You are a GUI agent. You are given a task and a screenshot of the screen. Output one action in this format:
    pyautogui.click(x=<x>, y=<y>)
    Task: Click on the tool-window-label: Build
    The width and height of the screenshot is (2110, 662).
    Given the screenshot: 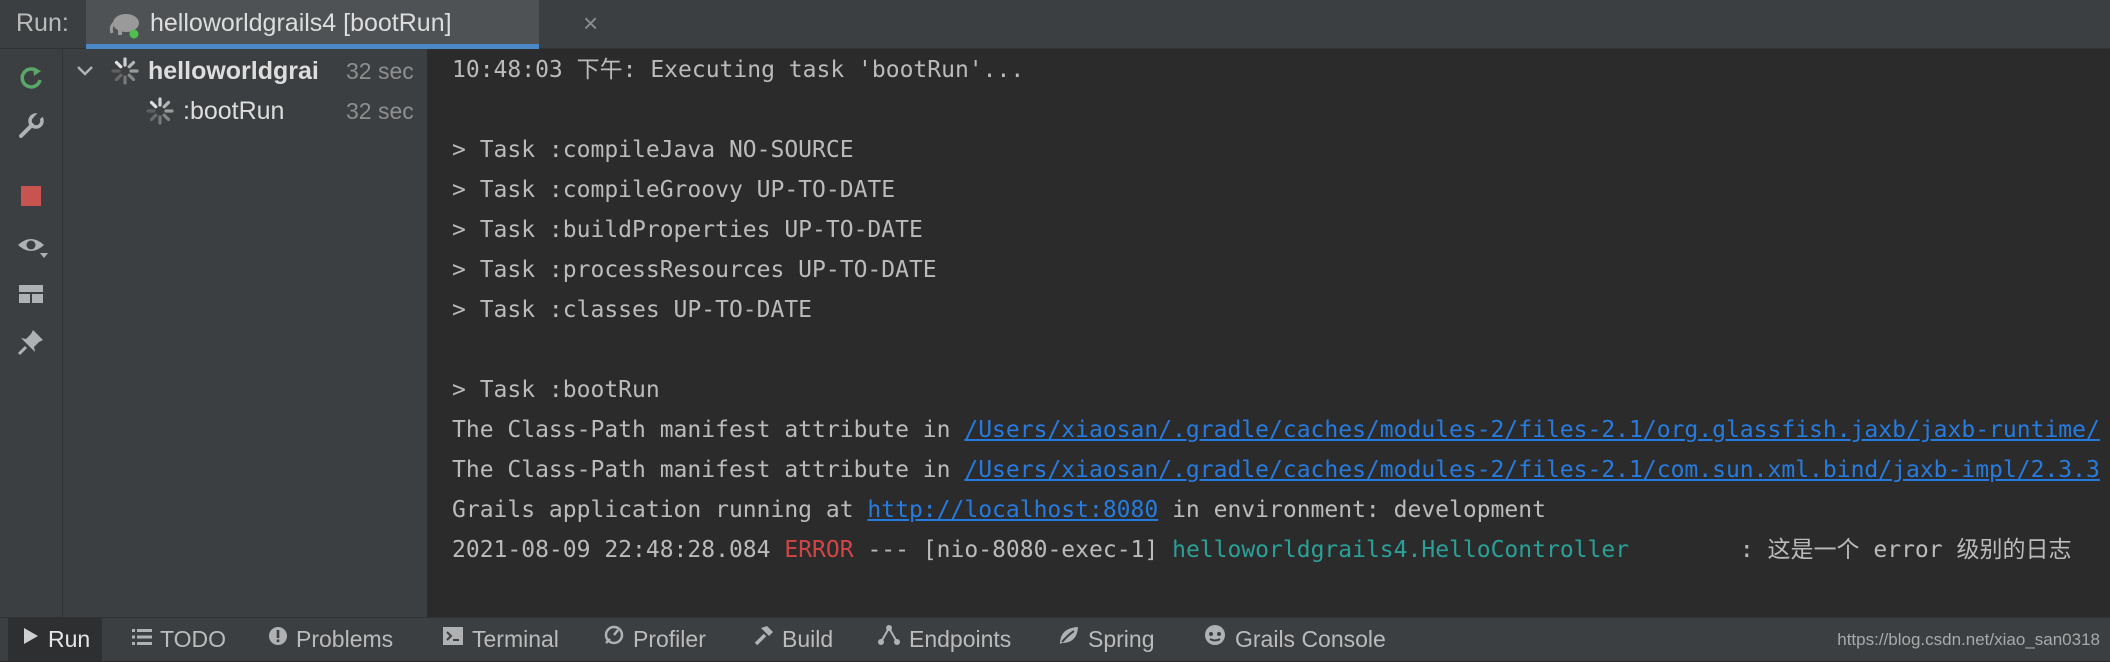 What is the action you would take?
    pyautogui.click(x=808, y=639)
    